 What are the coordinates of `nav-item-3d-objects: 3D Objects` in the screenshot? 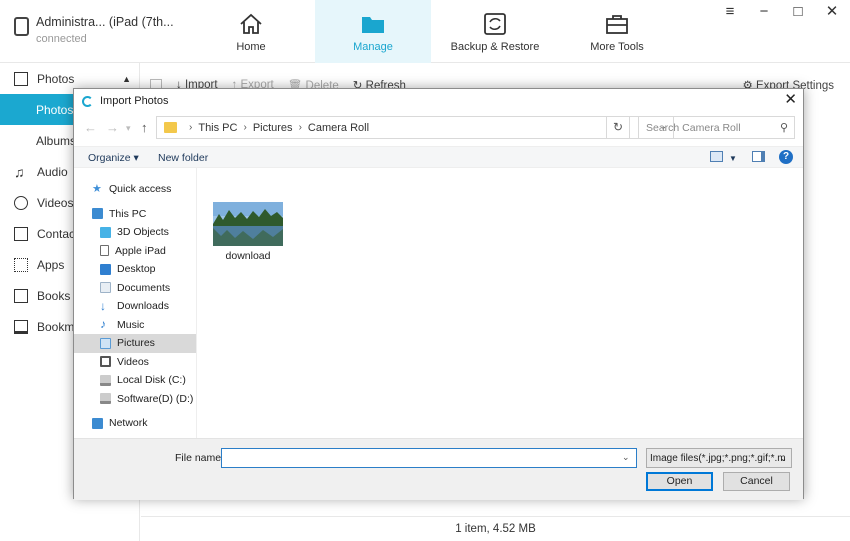 It's located at (135, 232).